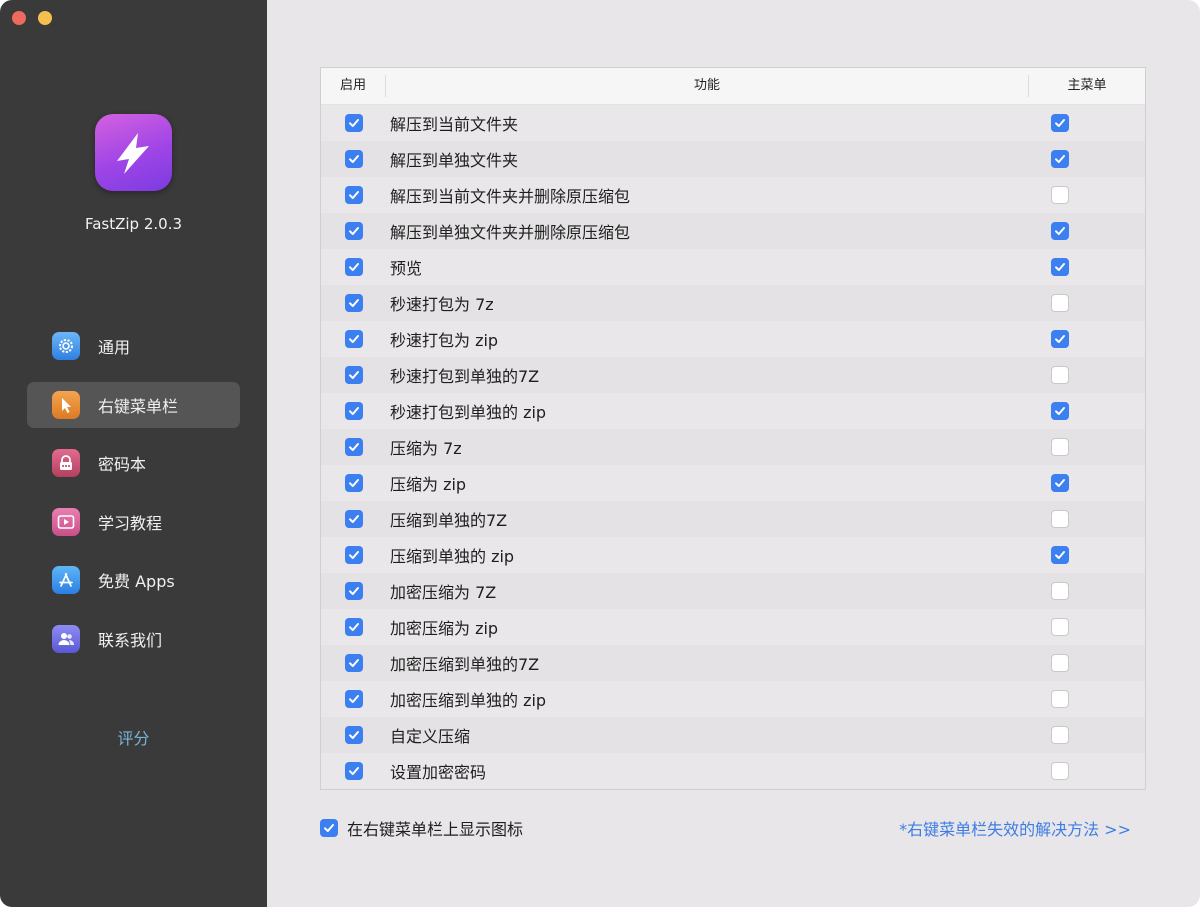  I want to click on header-function: 功能, so click(707, 86).